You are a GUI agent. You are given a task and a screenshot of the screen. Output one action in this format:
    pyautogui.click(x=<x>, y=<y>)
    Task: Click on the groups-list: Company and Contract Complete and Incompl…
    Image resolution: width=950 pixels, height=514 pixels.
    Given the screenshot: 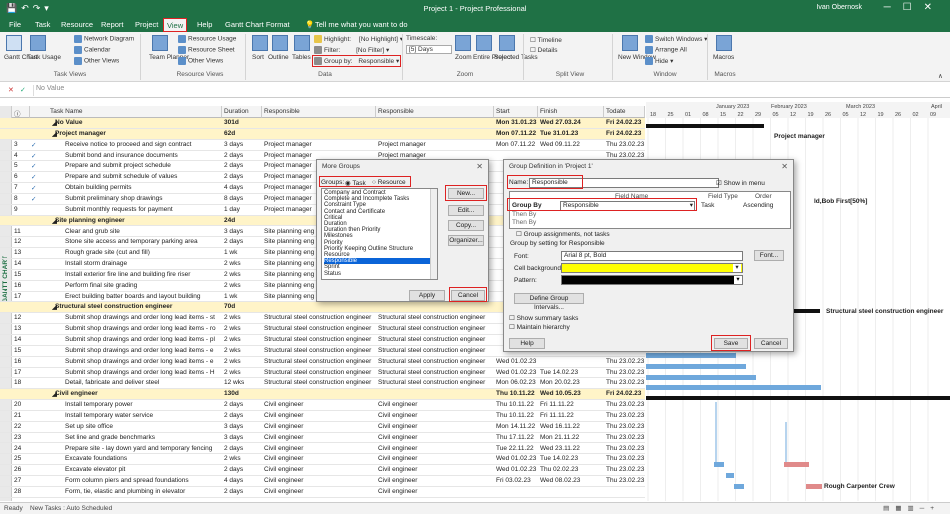 What is the action you would take?
    pyautogui.click(x=379, y=234)
    